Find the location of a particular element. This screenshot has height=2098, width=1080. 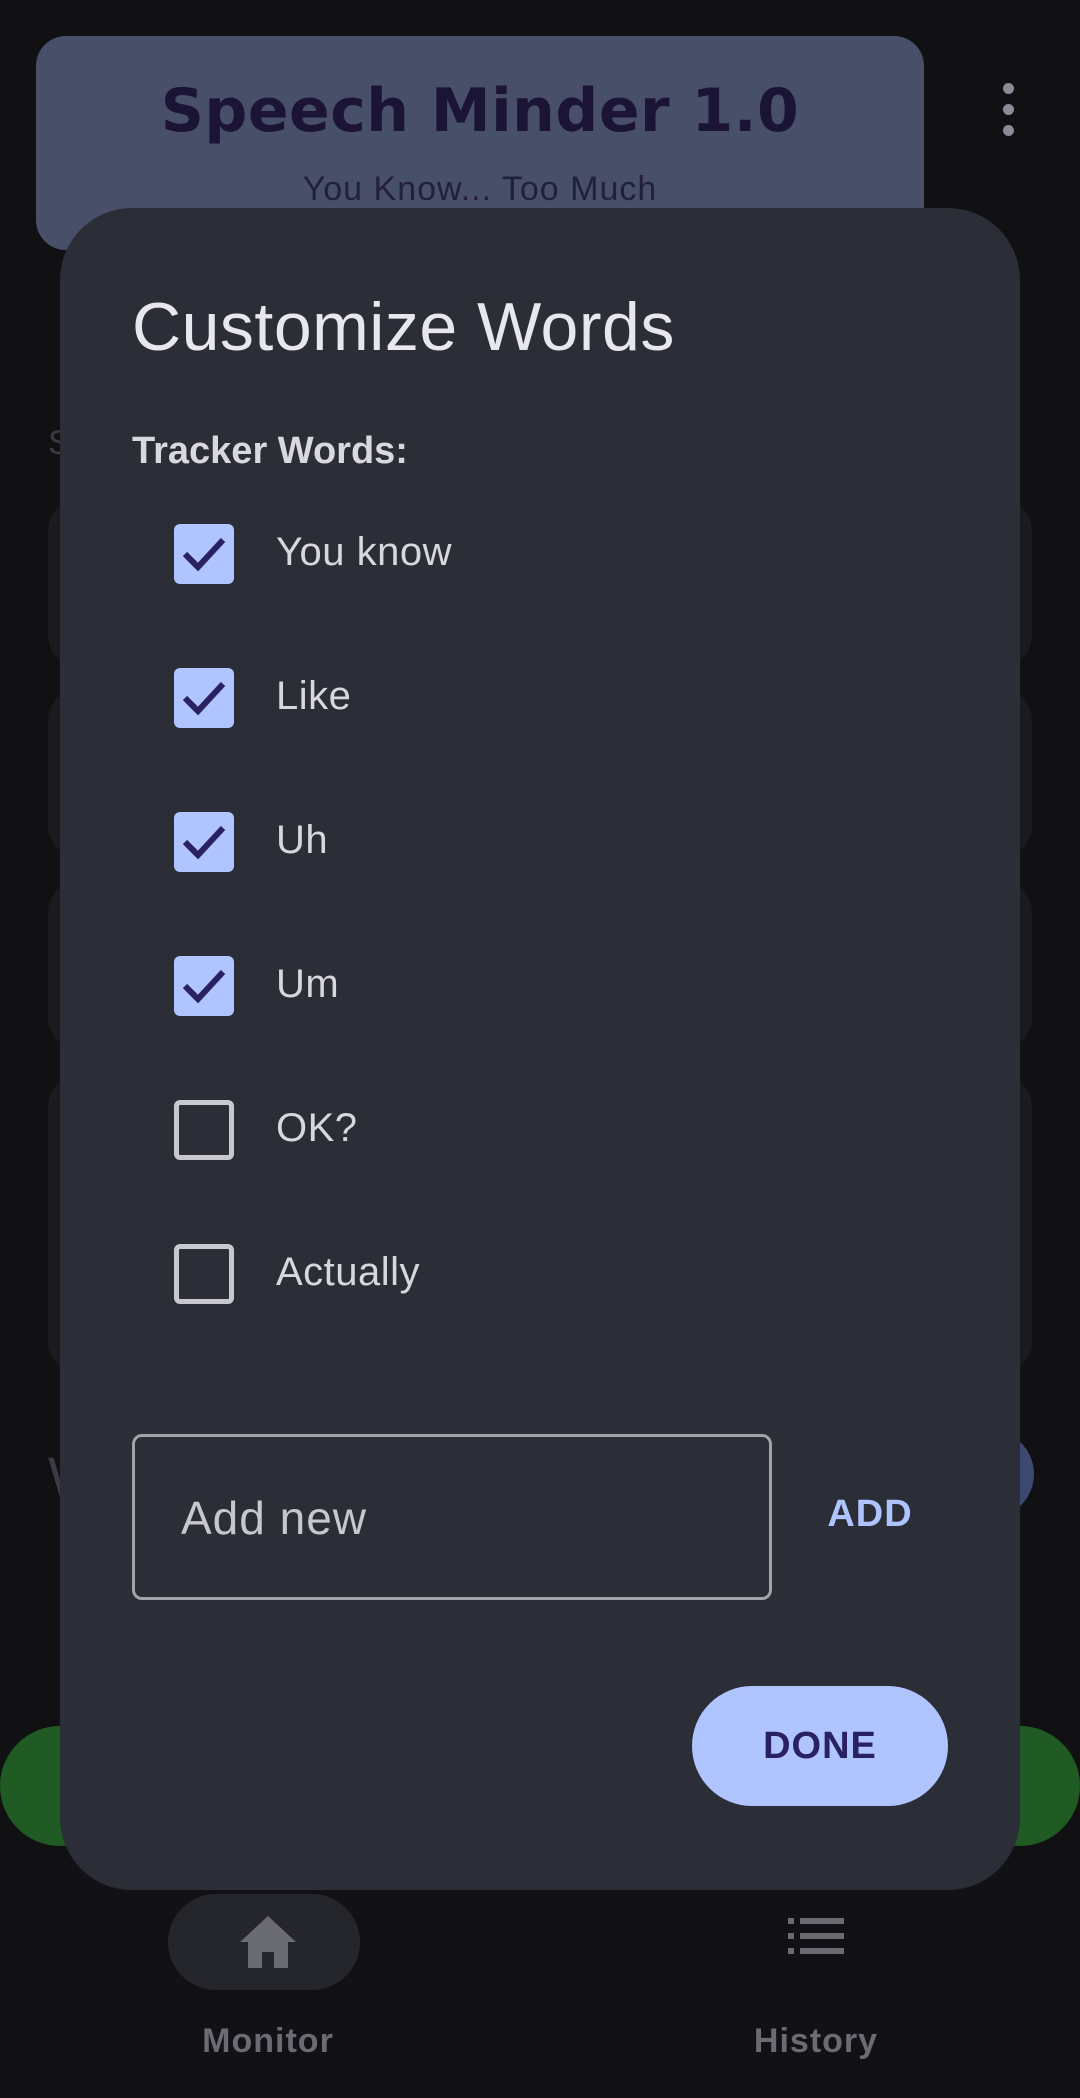

checkbox-you-know is located at coordinates (204, 554).